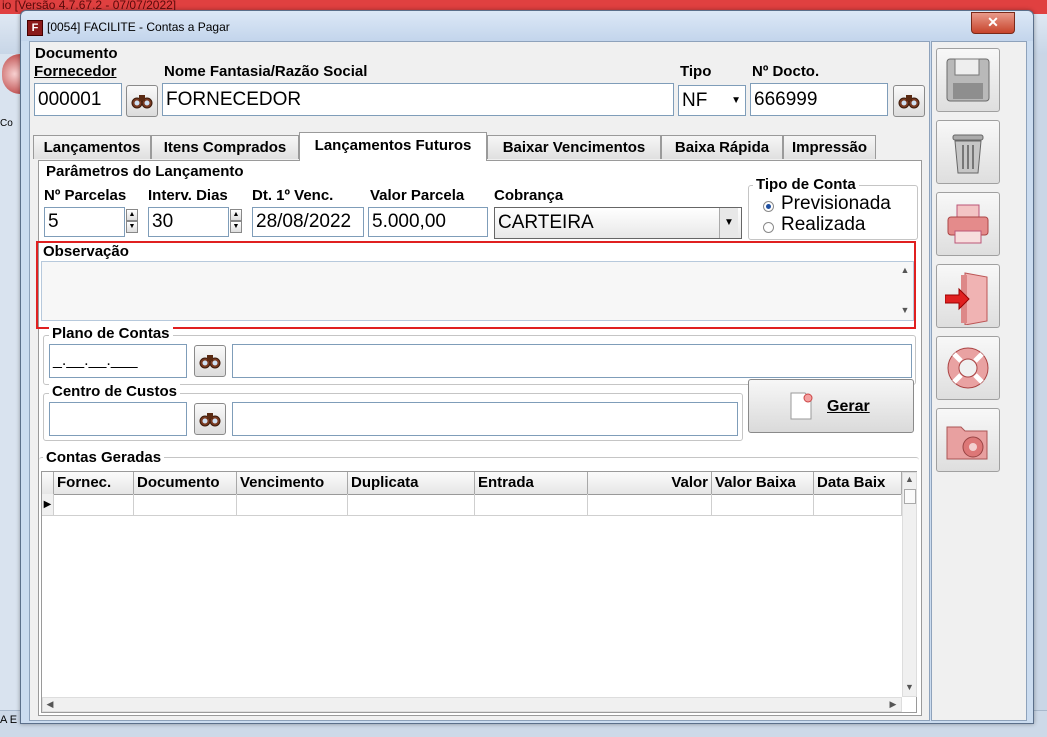  Describe the element at coordinates (574, 147) in the screenshot. I see `tab-baixar-vencimentos: Baixar Vencimentos` at that location.